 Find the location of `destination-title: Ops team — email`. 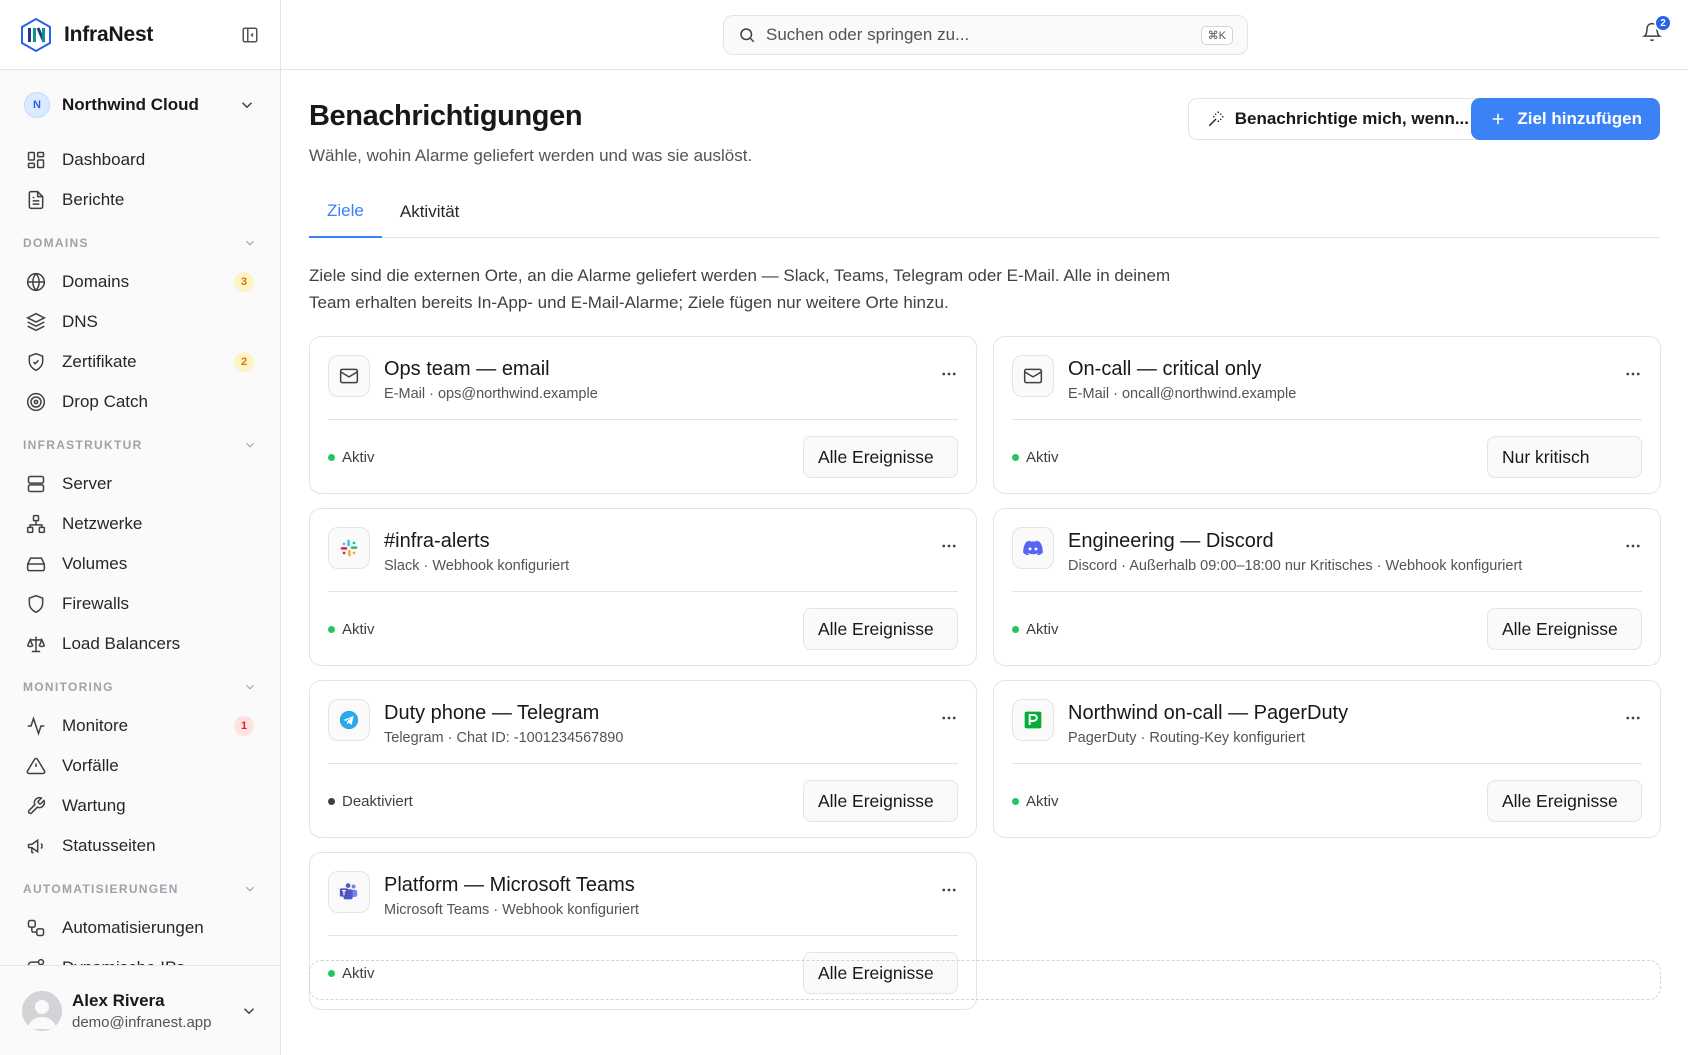

destination-title: Ops team — email is located at coordinates (467, 369).